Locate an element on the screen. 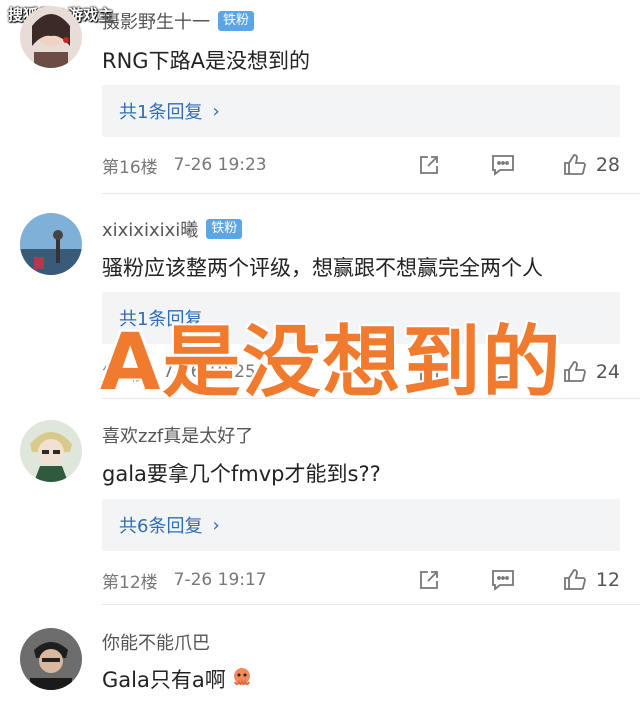  comment-text-value: Gala只有a啊 is located at coordinates (164, 680).